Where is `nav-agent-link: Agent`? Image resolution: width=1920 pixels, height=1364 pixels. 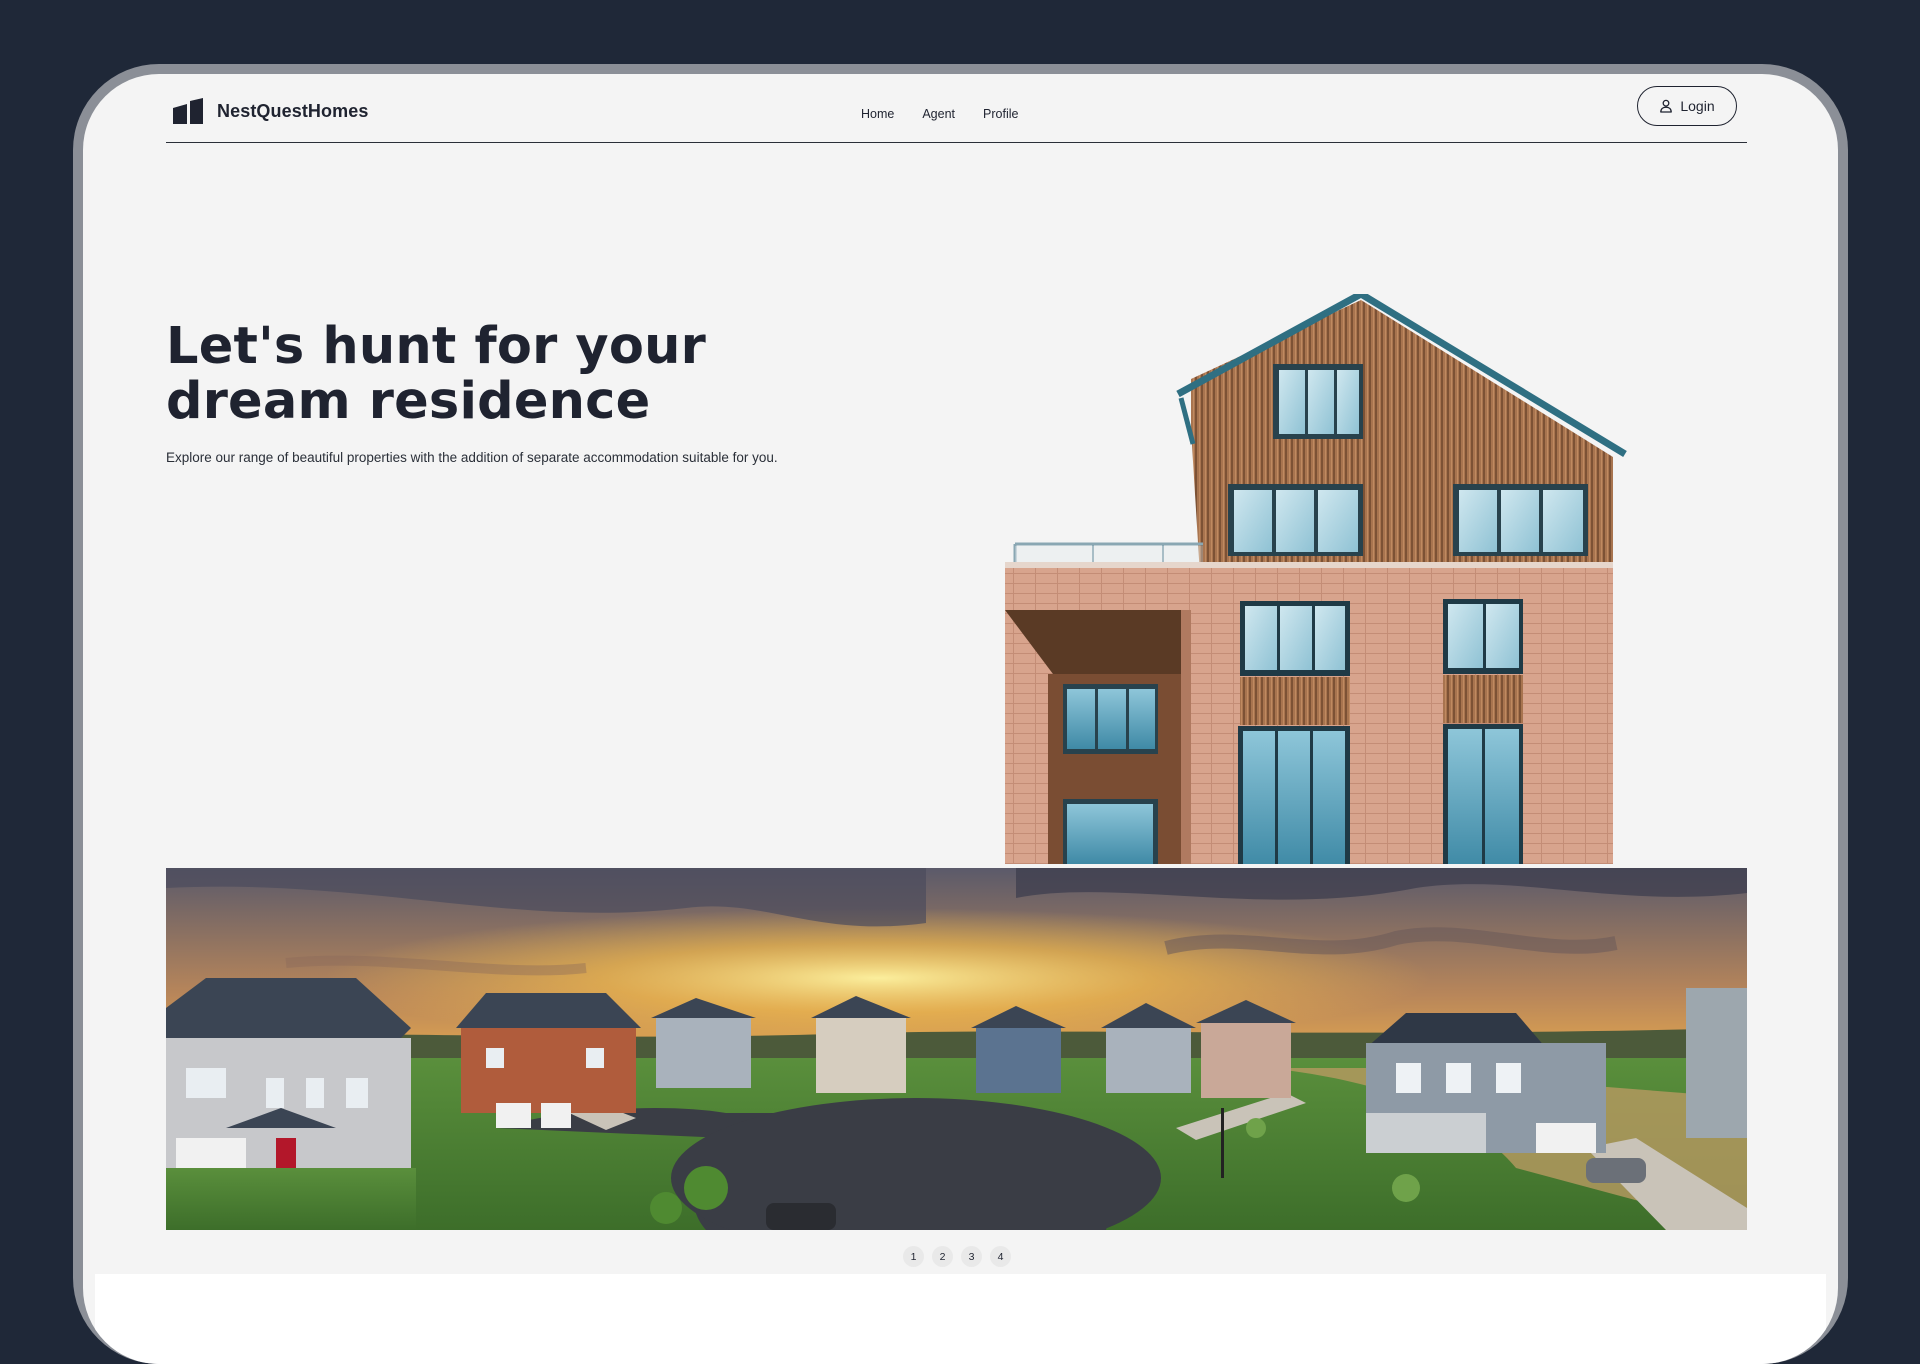
nav-agent-link: Agent is located at coordinates (938, 114).